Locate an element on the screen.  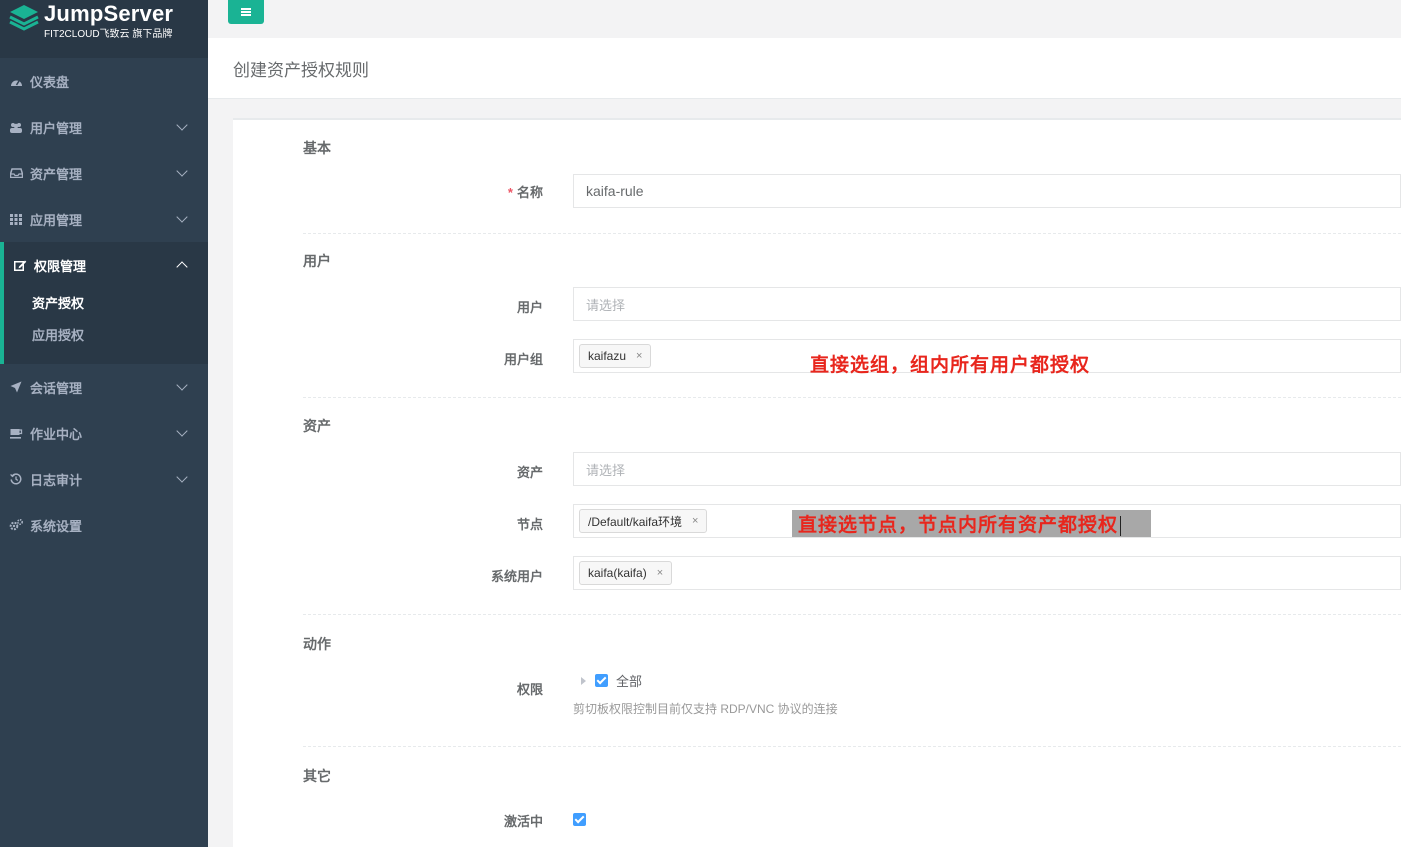
expand-arrow-icon is located at coordinates (583, 680).